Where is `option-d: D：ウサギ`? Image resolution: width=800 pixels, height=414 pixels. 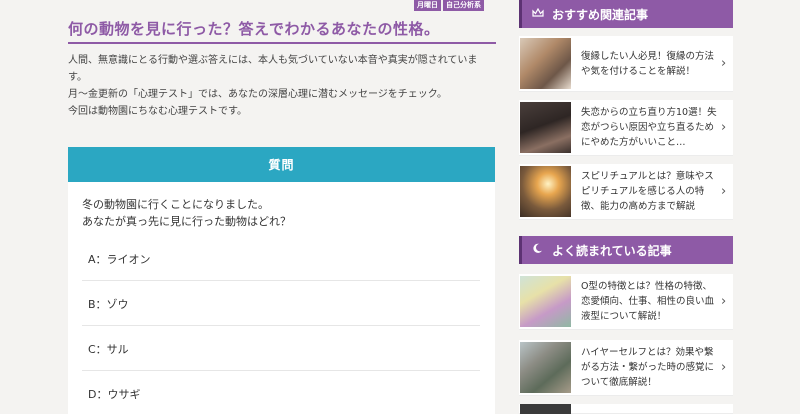 option-d: D：ウサギ is located at coordinates (281, 393).